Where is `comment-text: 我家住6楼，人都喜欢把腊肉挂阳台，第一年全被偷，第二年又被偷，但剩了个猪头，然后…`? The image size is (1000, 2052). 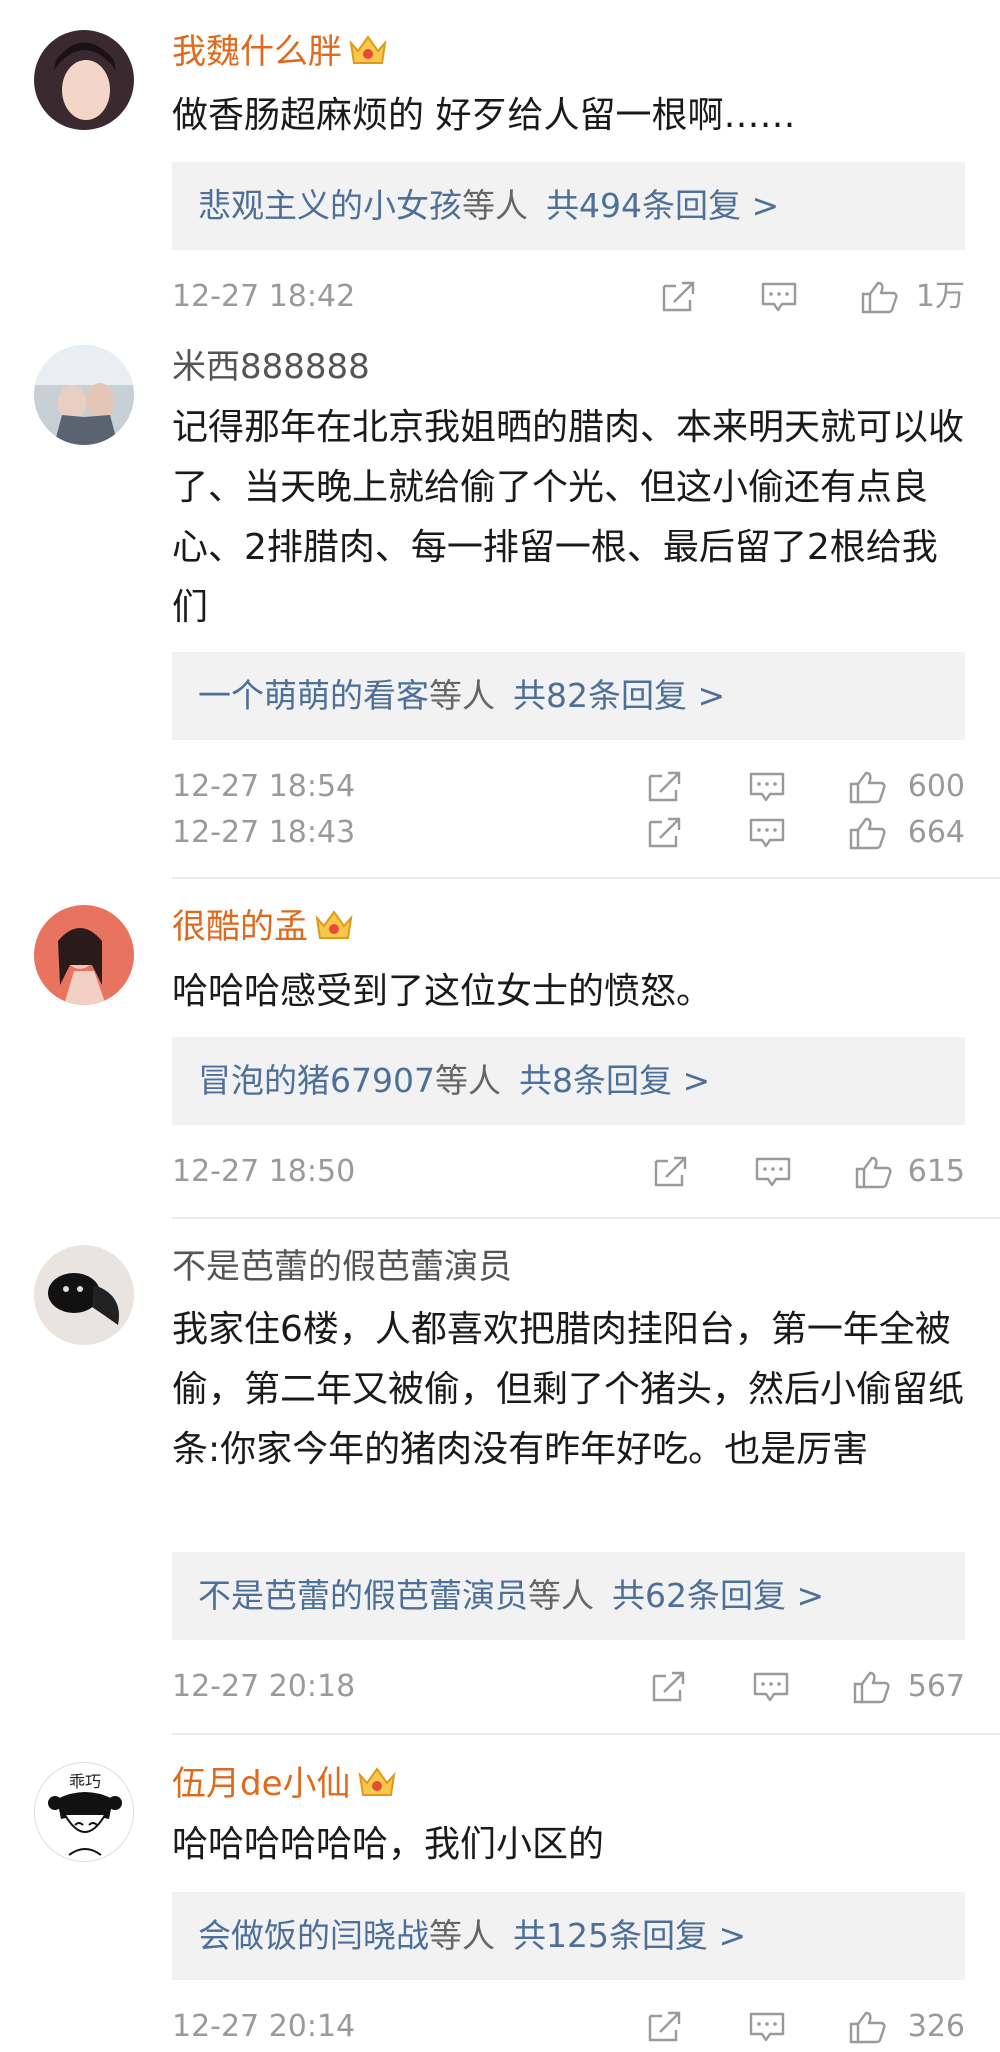
comment-text: 我家住6楼，人都喜欢把腊肉挂阳台，第一年全被偷，第二年又被偷，但剩了个猪头，然后… is located at coordinates (568, 1389).